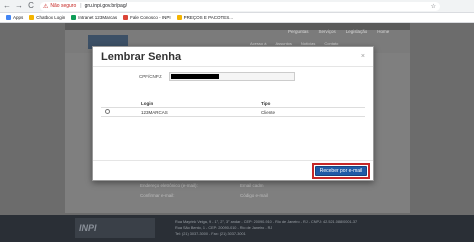 The height and width of the screenshot is (242, 474). What do you see at coordinates (105, 6) in the screenshot?
I see `url-text: gru.inpi.gov.br/pag/` at bounding box center [105, 6].